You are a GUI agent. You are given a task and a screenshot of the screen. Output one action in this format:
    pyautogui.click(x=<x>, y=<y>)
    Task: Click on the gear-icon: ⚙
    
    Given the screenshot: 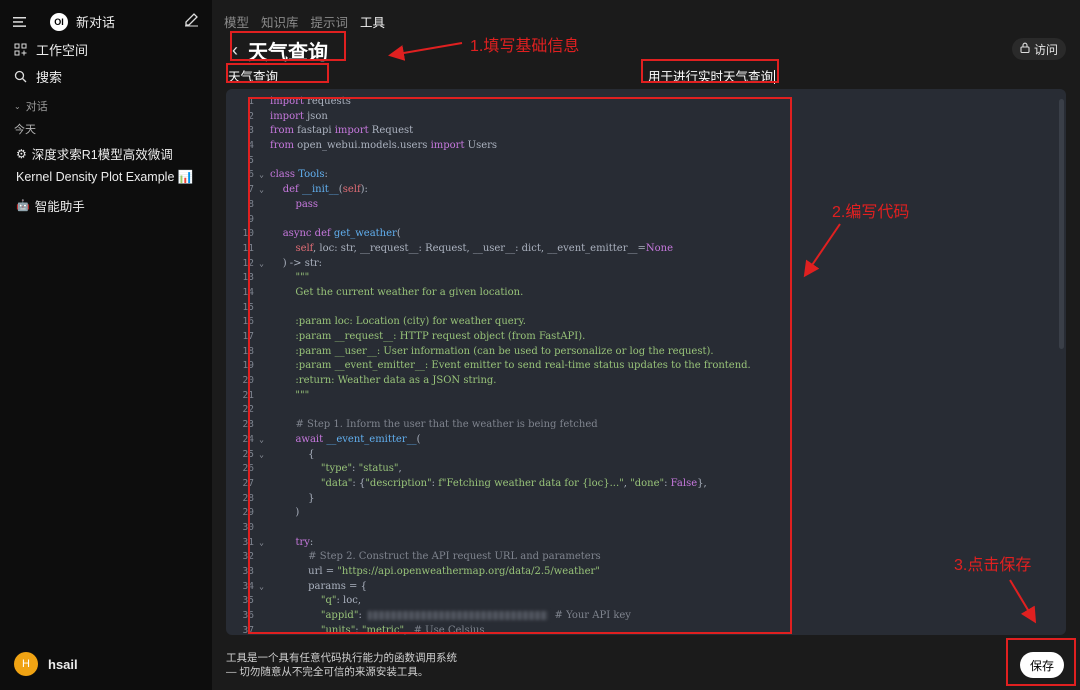 What is the action you would take?
    pyautogui.click(x=21, y=153)
    